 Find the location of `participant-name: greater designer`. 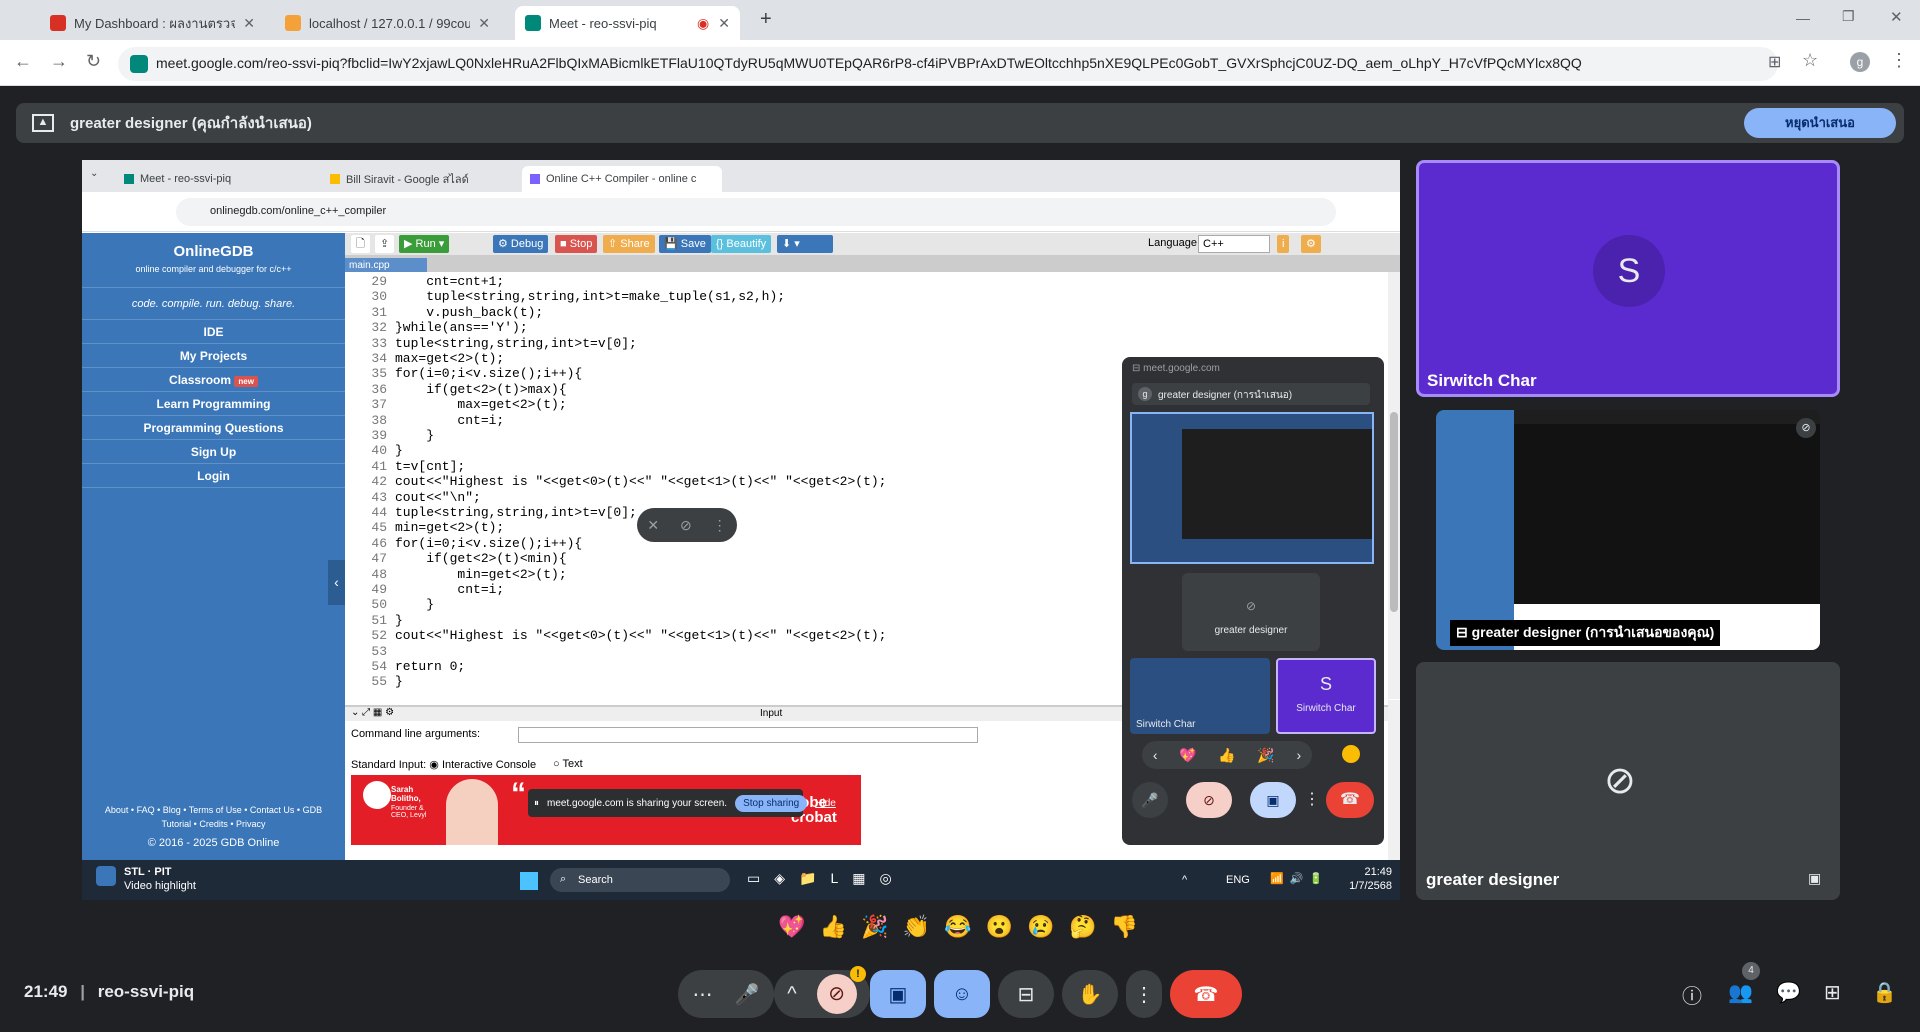

participant-name: greater designer is located at coordinates (1493, 879).